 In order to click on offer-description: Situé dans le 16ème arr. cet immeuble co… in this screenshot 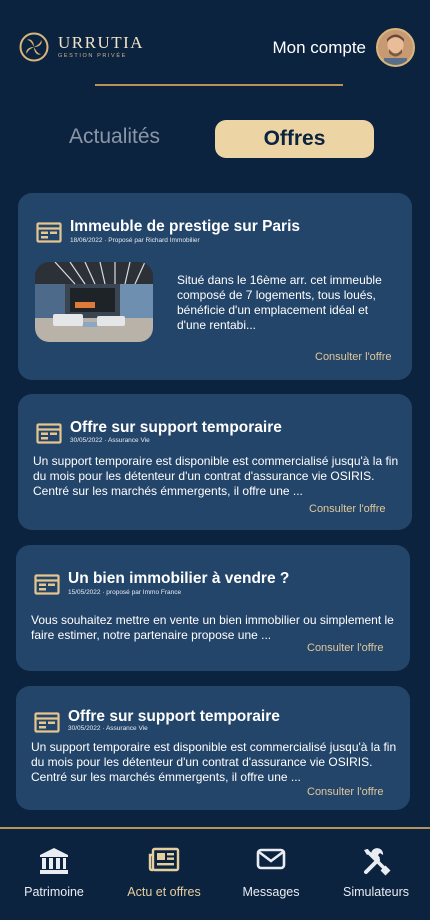, I will do `click(279, 302)`.